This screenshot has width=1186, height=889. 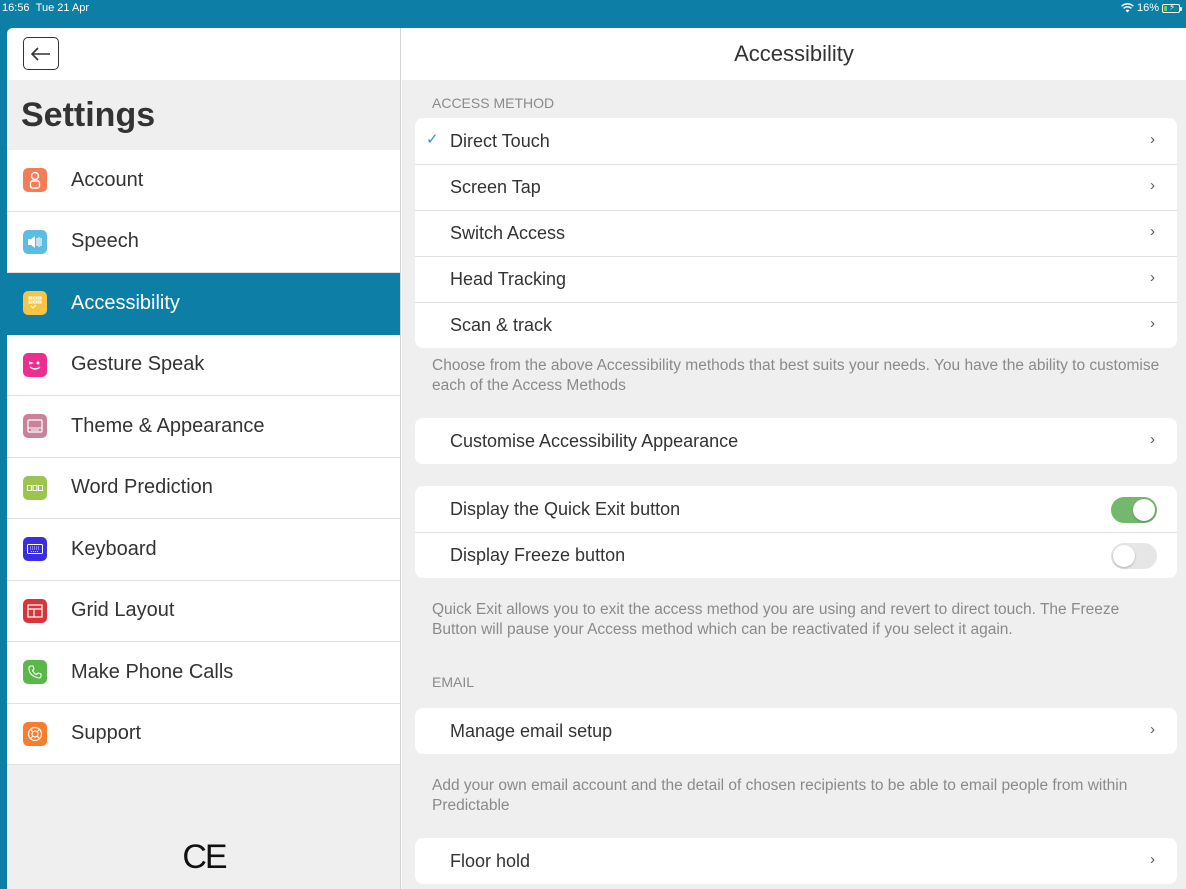 What do you see at coordinates (203, 304) in the screenshot?
I see `sidebar-item-accessibility: Accessibility` at bounding box center [203, 304].